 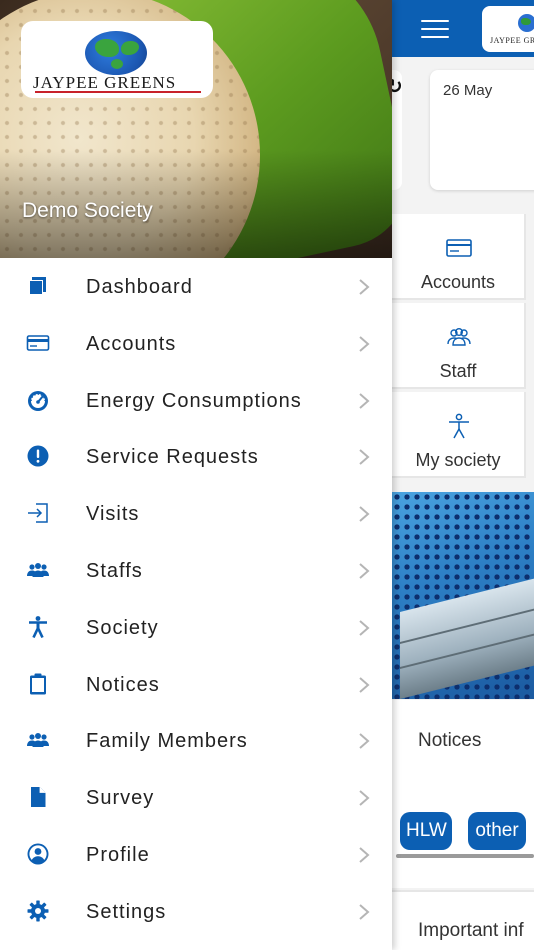 What do you see at coordinates (123, 684) in the screenshot?
I see `menu-item-label: Notices` at bounding box center [123, 684].